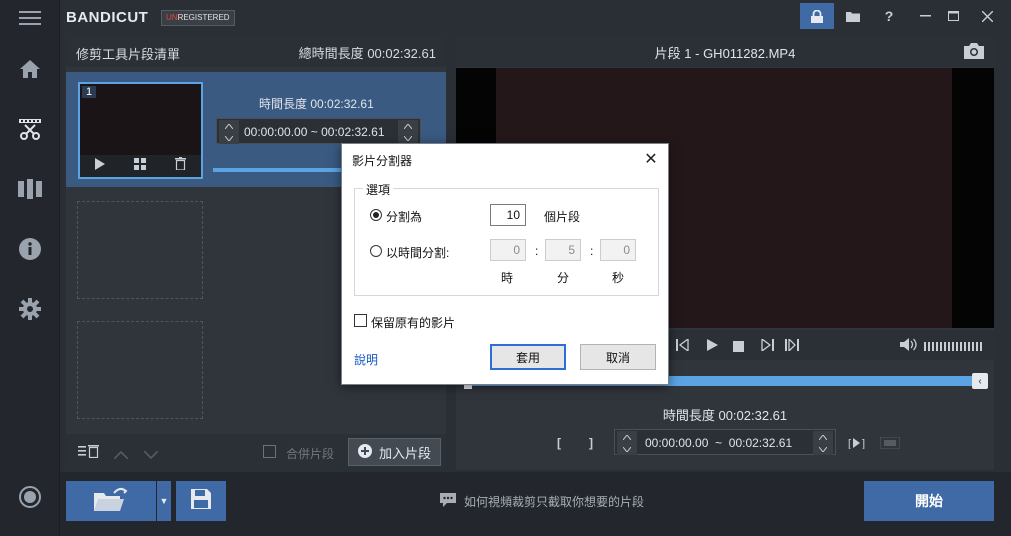 The height and width of the screenshot is (536, 1011). What do you see at coordinates (618, 278) in the screenshot?
I see `seconds-unit-label: 秒` at bounding box center [618, 278].